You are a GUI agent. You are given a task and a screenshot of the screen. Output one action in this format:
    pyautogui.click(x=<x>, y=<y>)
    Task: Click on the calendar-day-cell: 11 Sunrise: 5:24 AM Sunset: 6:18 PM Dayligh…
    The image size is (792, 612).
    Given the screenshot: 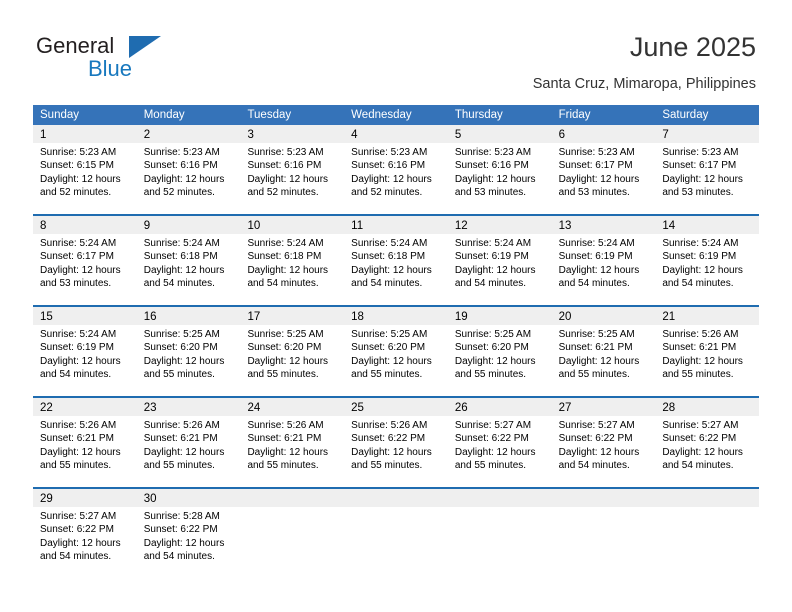 What is the action you would take?
    pyautogui.click(x=396, y=260)
    